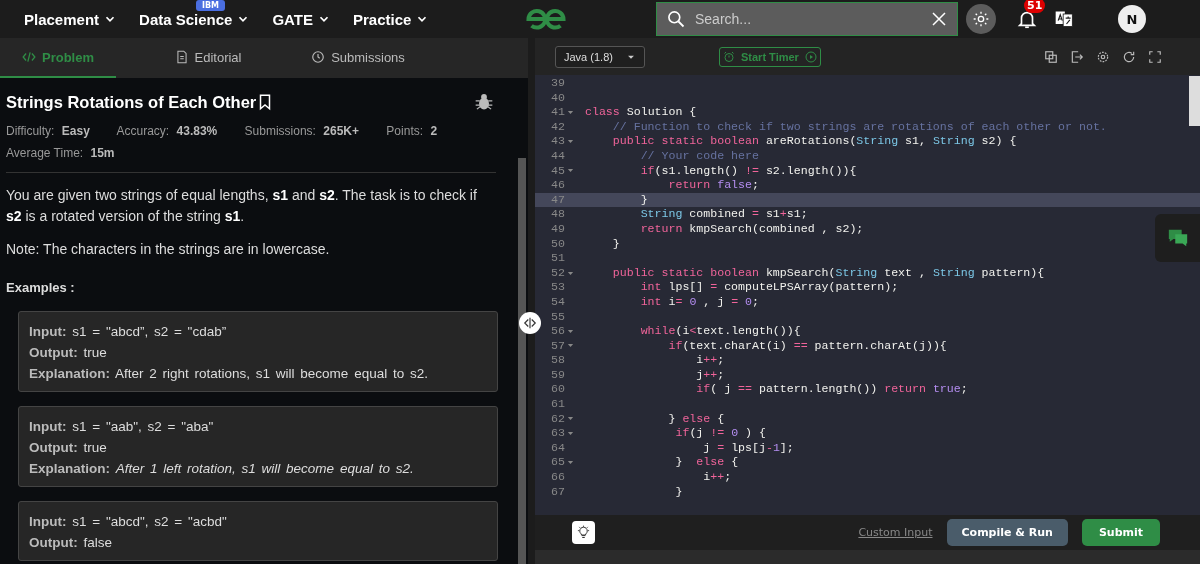 The width and height of the screenshot is (1200, 564). What do you see at coordinates (557, 331) in the screenshot?
I see `line-number: 56` at bounding box center [557, 331].